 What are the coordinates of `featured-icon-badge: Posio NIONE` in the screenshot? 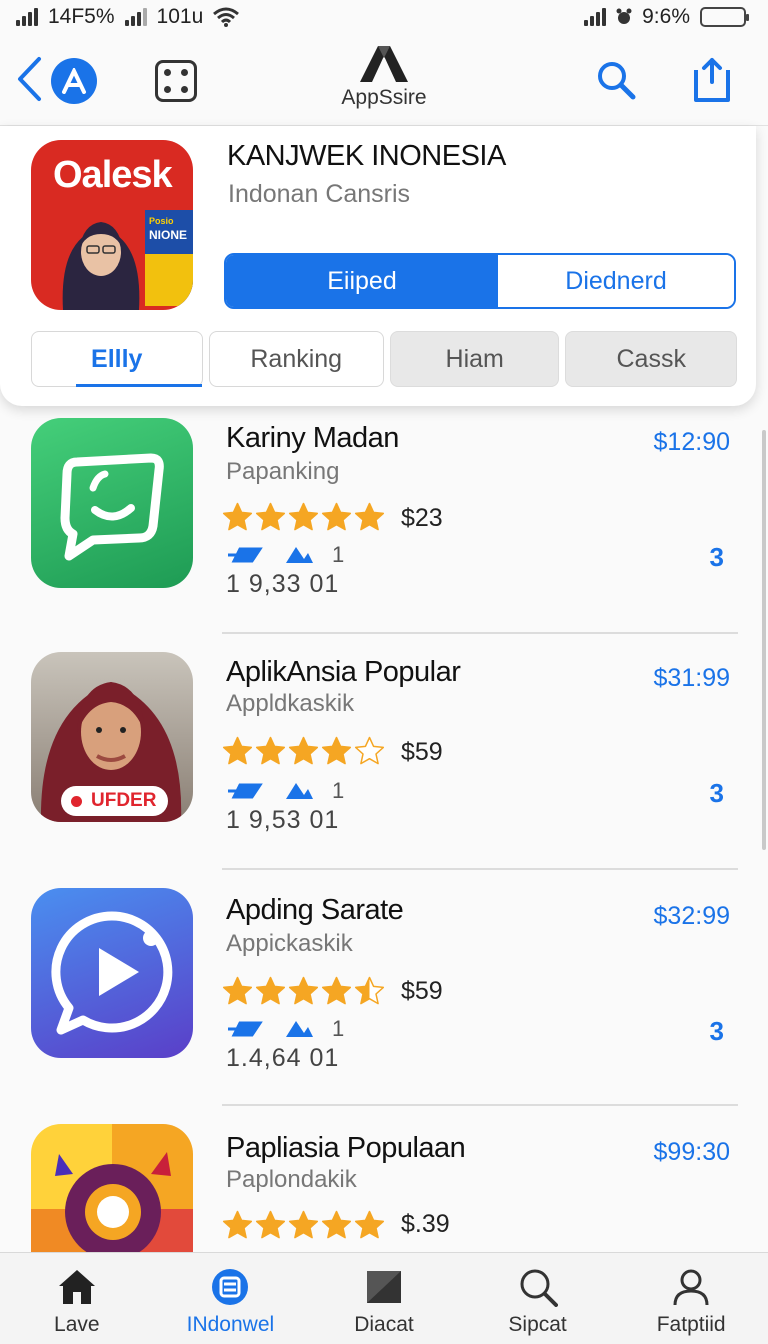 It's located at (169, 258).